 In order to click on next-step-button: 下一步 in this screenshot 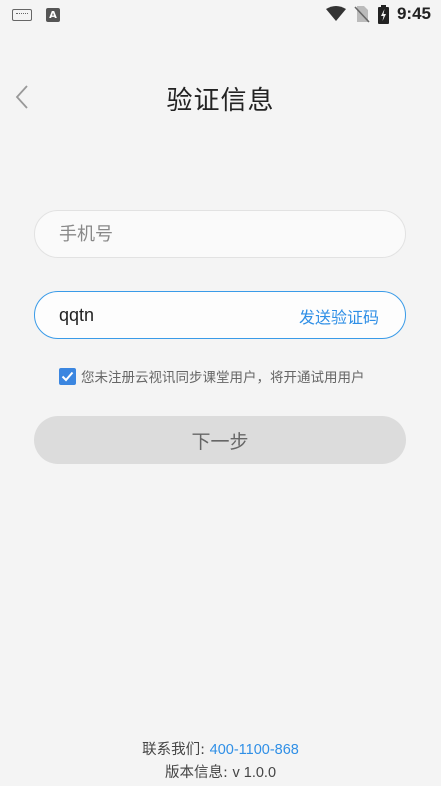, I will do `click(220, 440)`.